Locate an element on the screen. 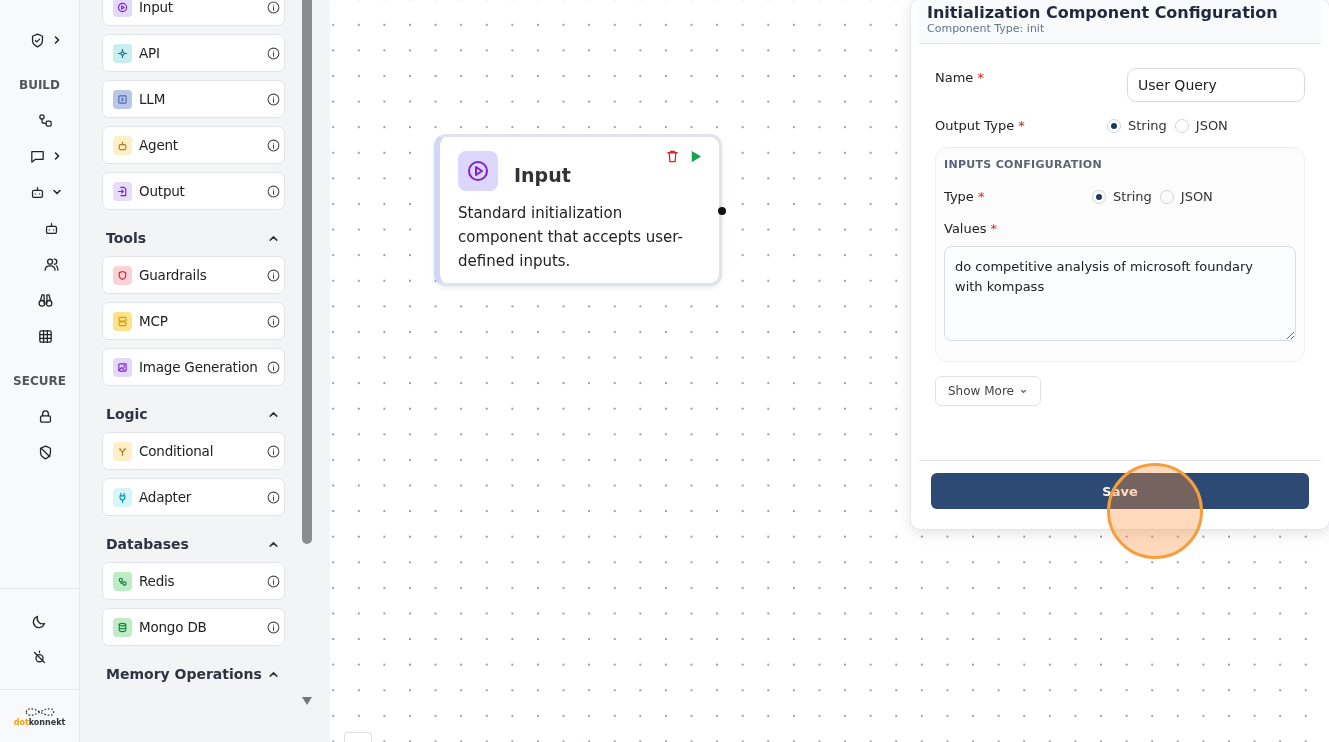  flow-icon is located at coordinates (45, 120).